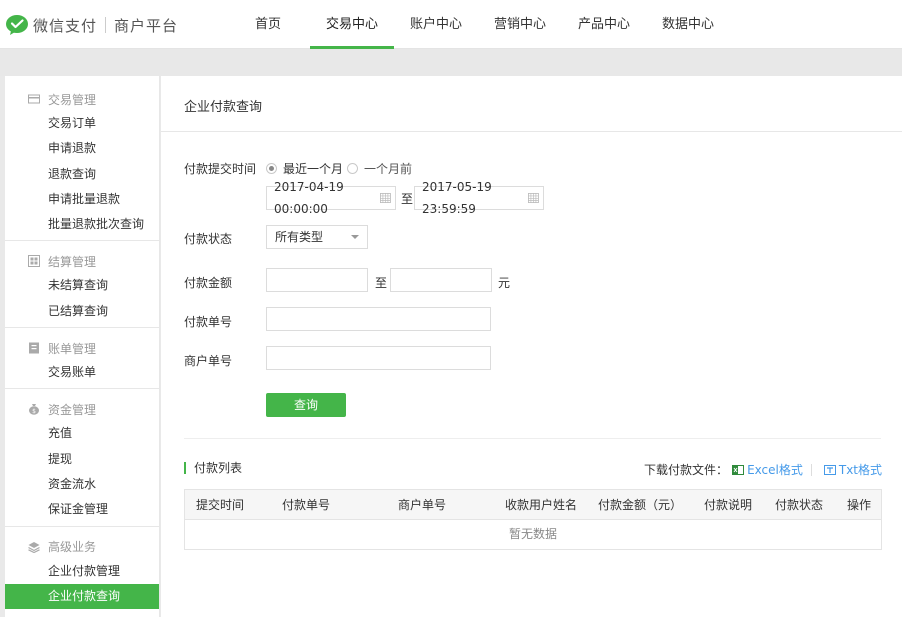  What do you see at coordinates (441, 280) in the screenshot?
I see `amount-max-input` at bounding box center [441, 280].